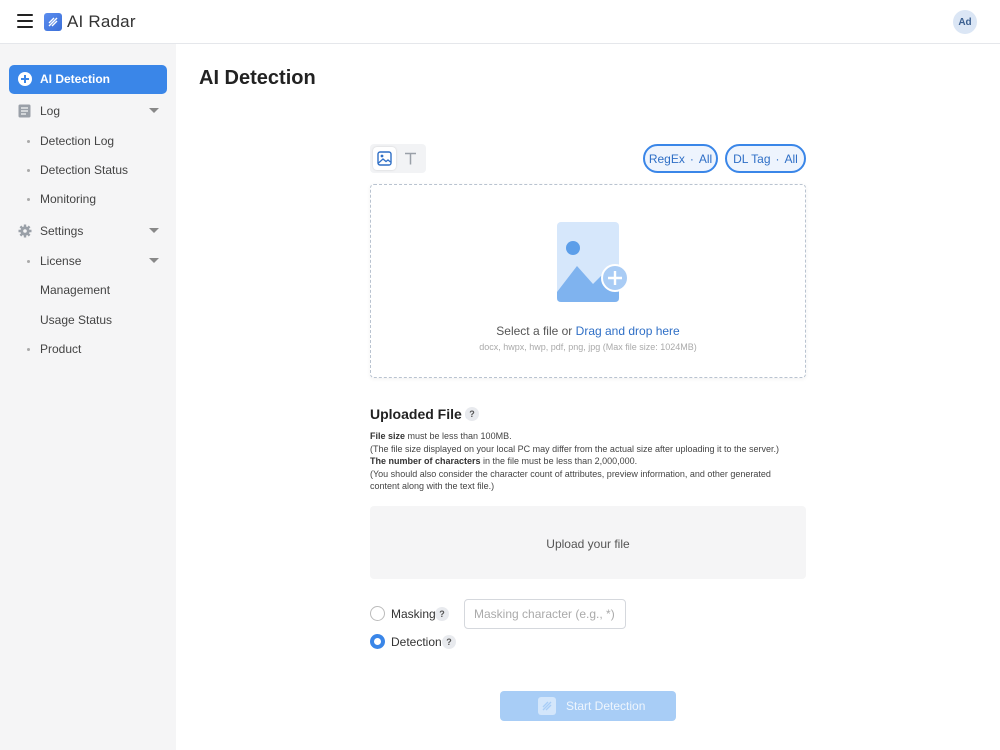 This screenshot has height=750, width=1000. Describe the element at coordinates (88, 349) in the screenshot. I see `sidebar-item-product: Product` at that location.